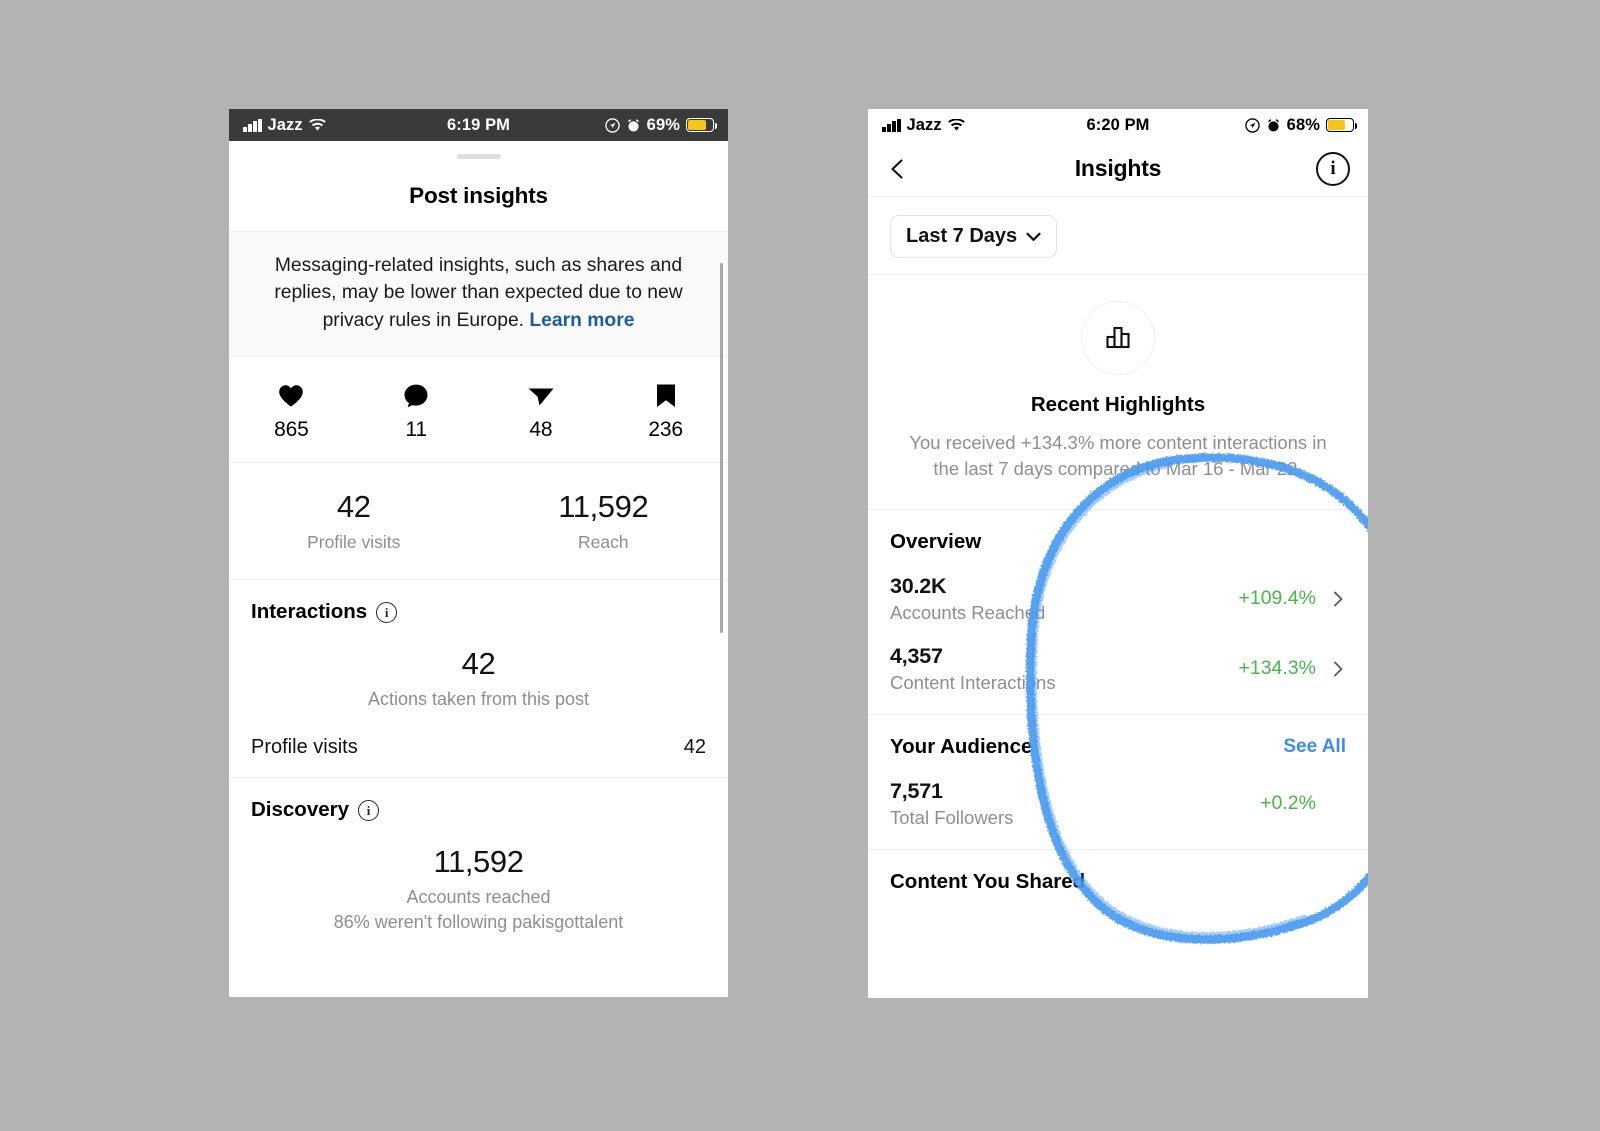 The image size is (1600, 1131). What do you see at coordinates (1118, 404) in the screenshot?
I see `recent-highlights-title: Recent Highlights` at bounding box center [1118, 404].